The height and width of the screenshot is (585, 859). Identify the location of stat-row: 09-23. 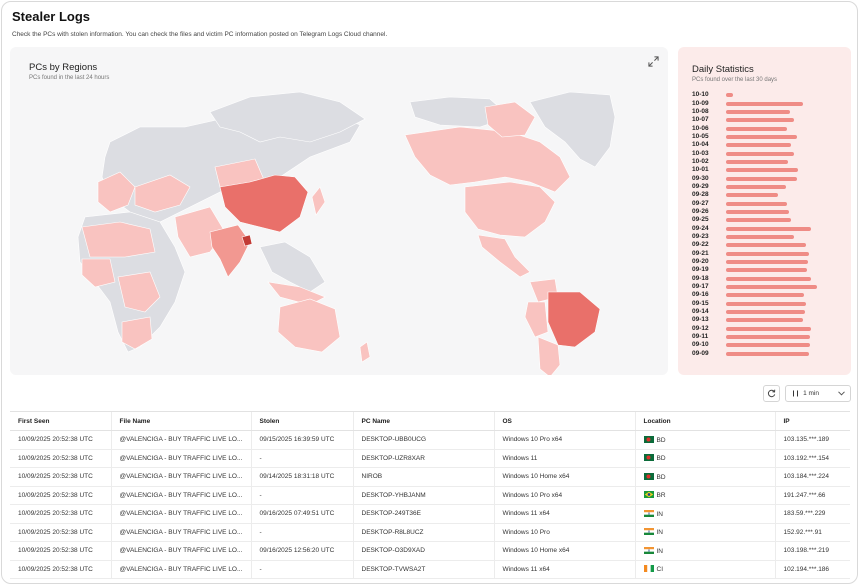
(767, 237).